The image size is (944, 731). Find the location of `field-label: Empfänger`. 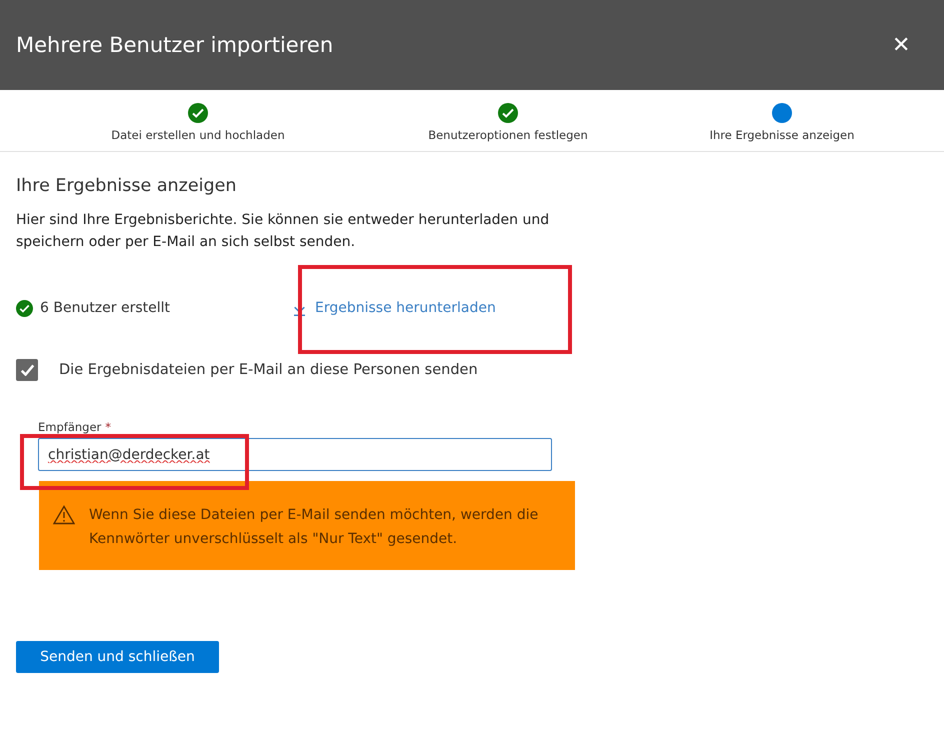

field-label: Empfänger is located at coordinates (70, 427).